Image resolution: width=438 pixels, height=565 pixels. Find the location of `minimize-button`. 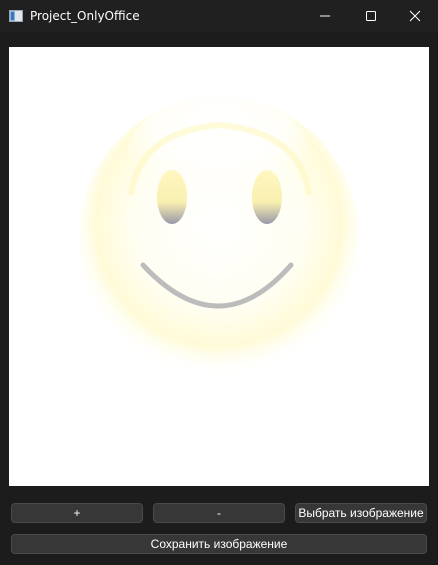

minimize-button is located at coordinates (325, 16).